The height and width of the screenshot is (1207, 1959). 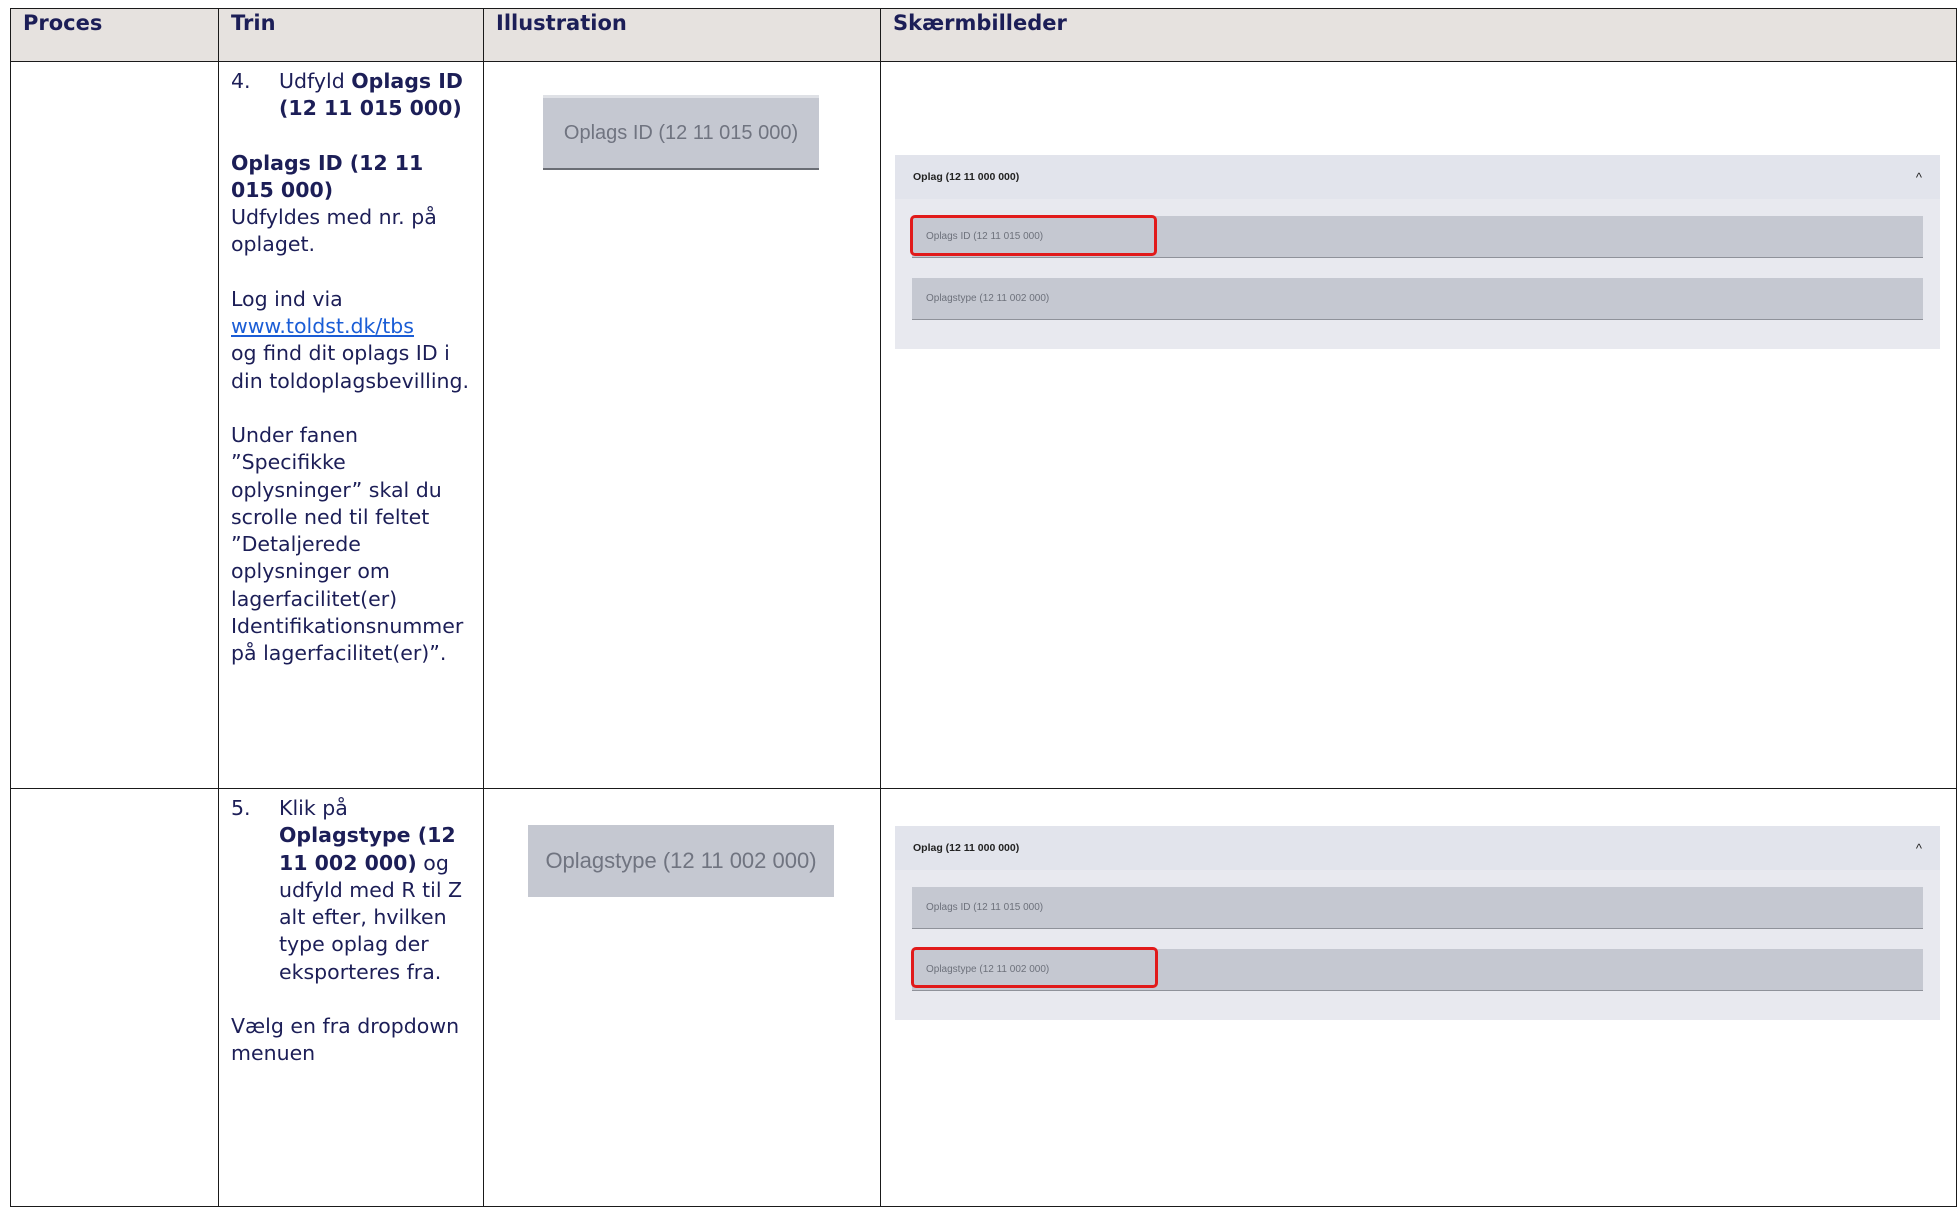 What do you see at coordinates (313, 808) in the screenshot?
I see `step-prefix: Klik på` at bounding box center [313, 808].